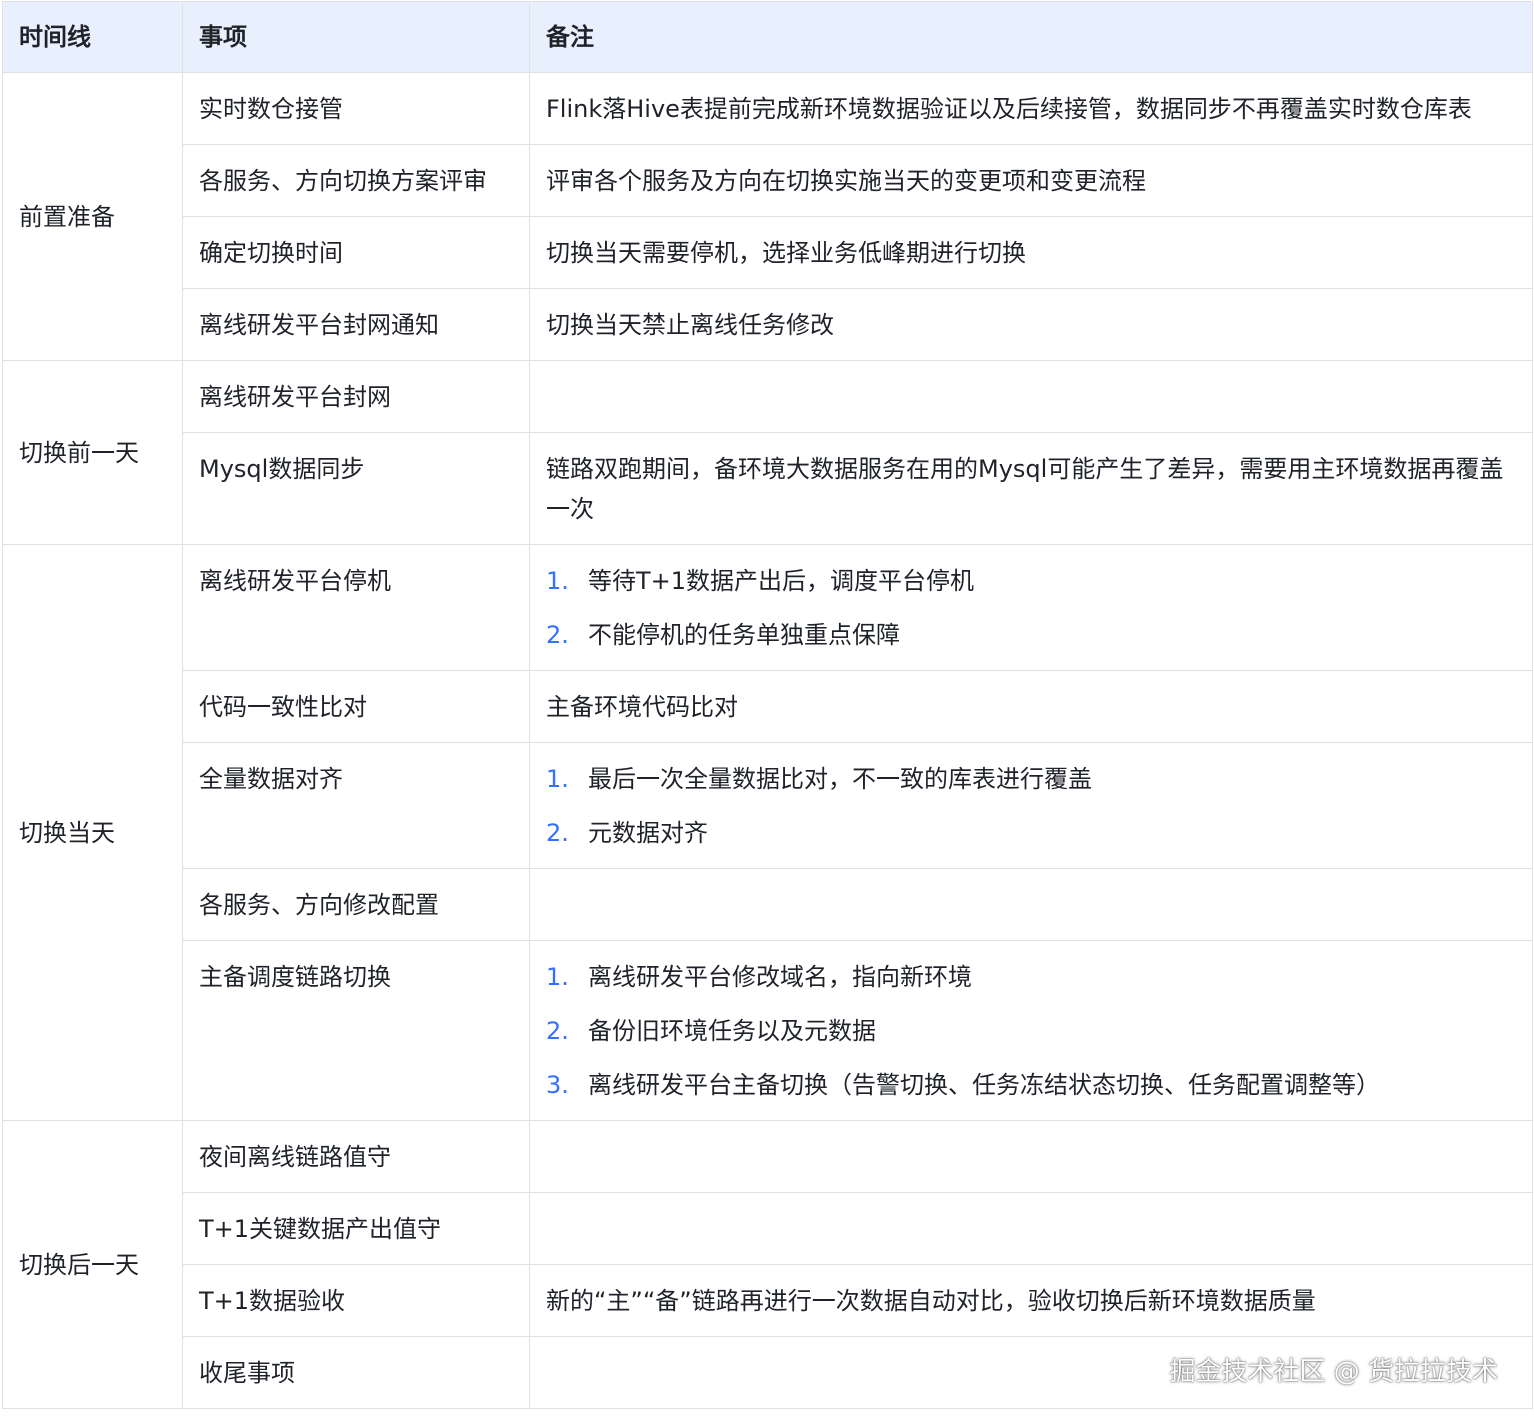  I want to click on table-row: T+1关键数据产出值守, so click(768, 1228).